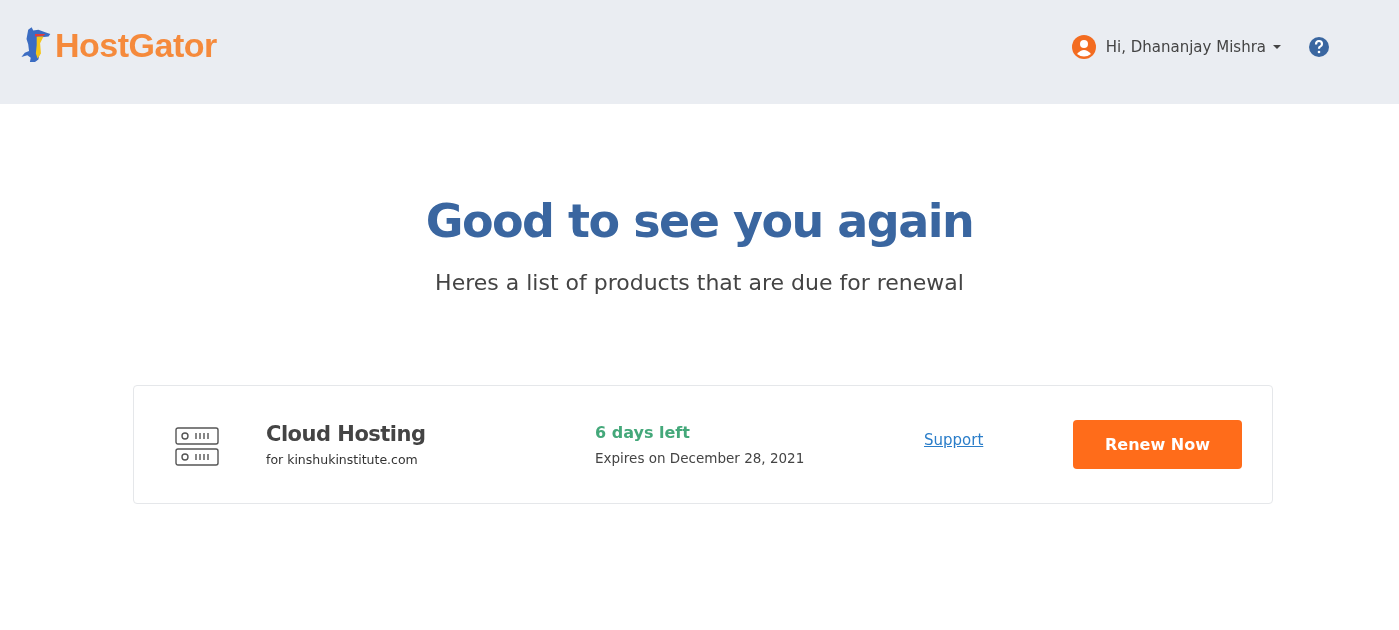 The image size is (1399, 630). What do you see at coordinates (197, 446) in the screenshot?
I see `server-icon` at bounding box center [197, 446].